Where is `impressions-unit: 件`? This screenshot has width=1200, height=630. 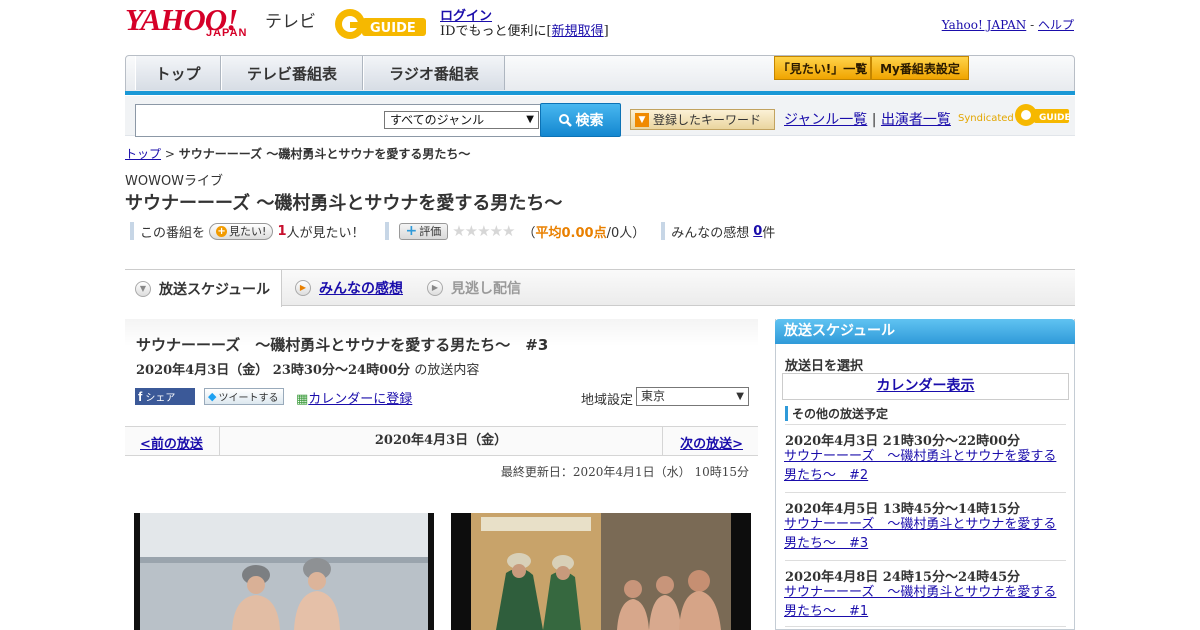
impressions-unit: 件 is located at coordinates (769, 233).